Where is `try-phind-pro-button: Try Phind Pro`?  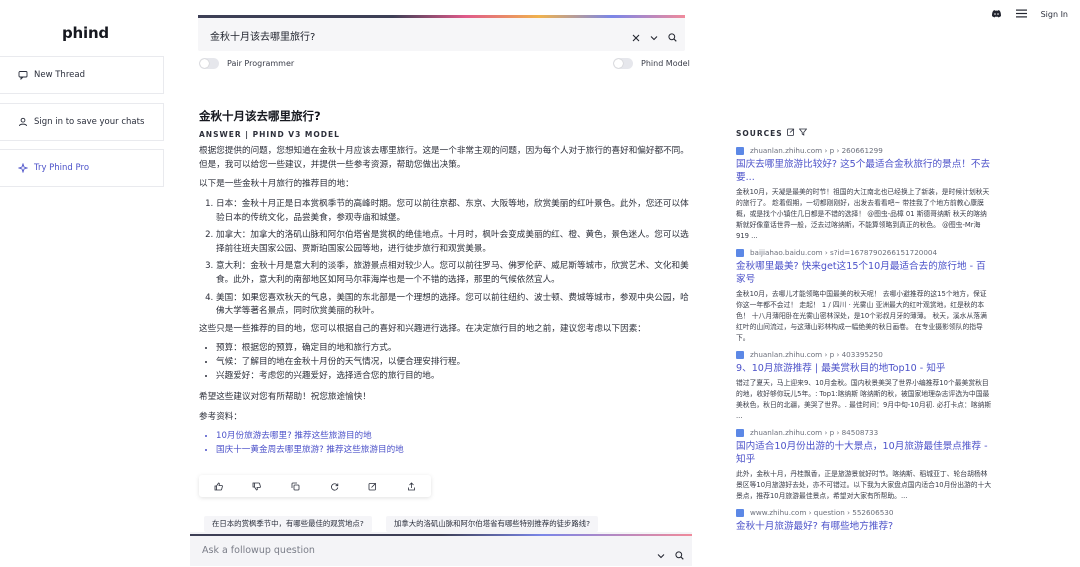 try-phind-pro-button: Try Phind Pro is located at coordinates (82, 168).